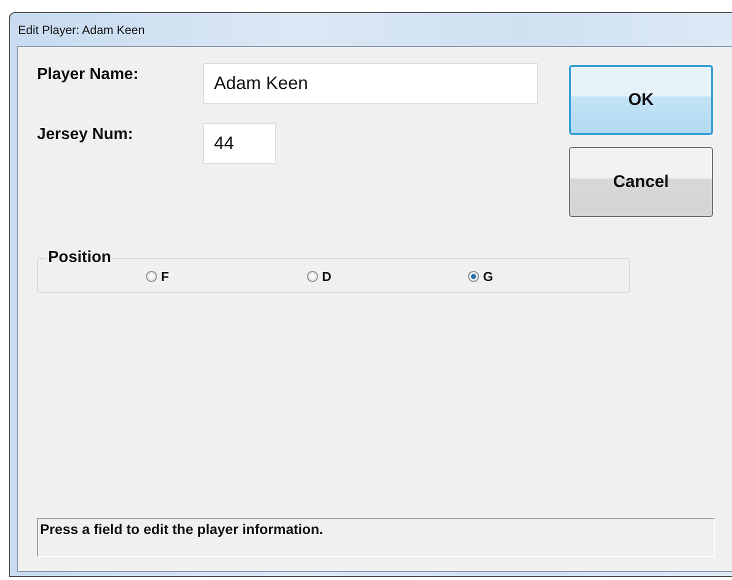  I want to click on dialog-button: Cancel, so click(641, 182).